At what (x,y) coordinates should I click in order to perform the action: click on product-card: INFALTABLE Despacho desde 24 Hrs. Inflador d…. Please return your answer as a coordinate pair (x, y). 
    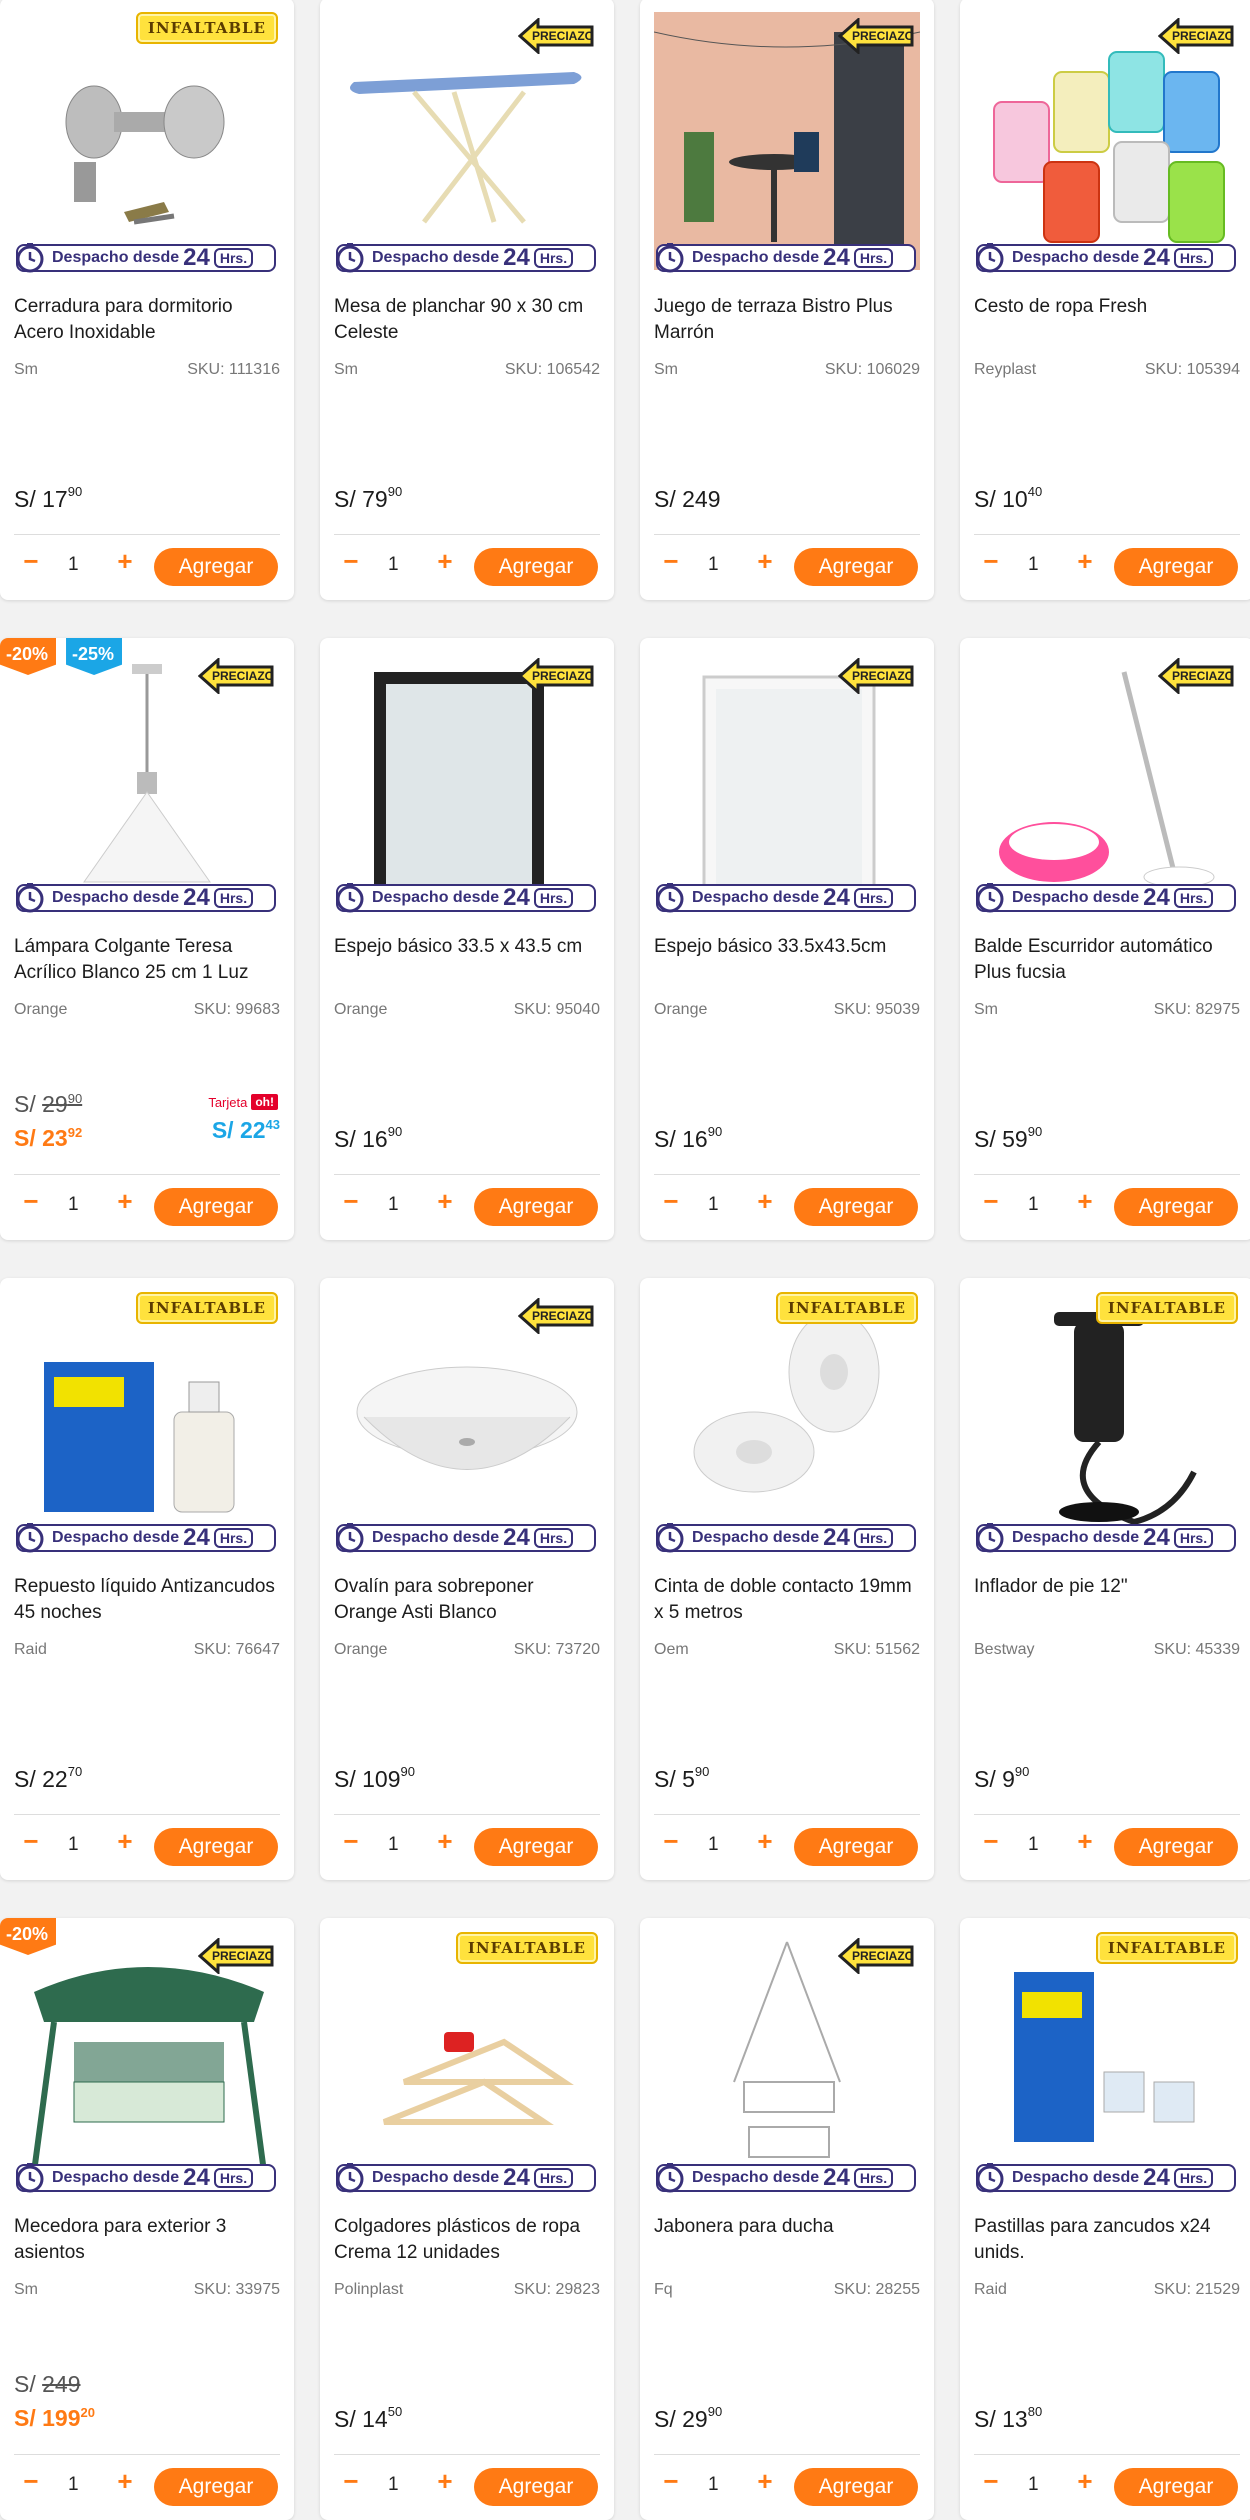
    Looking at the image, I should click on (1105, 1579).